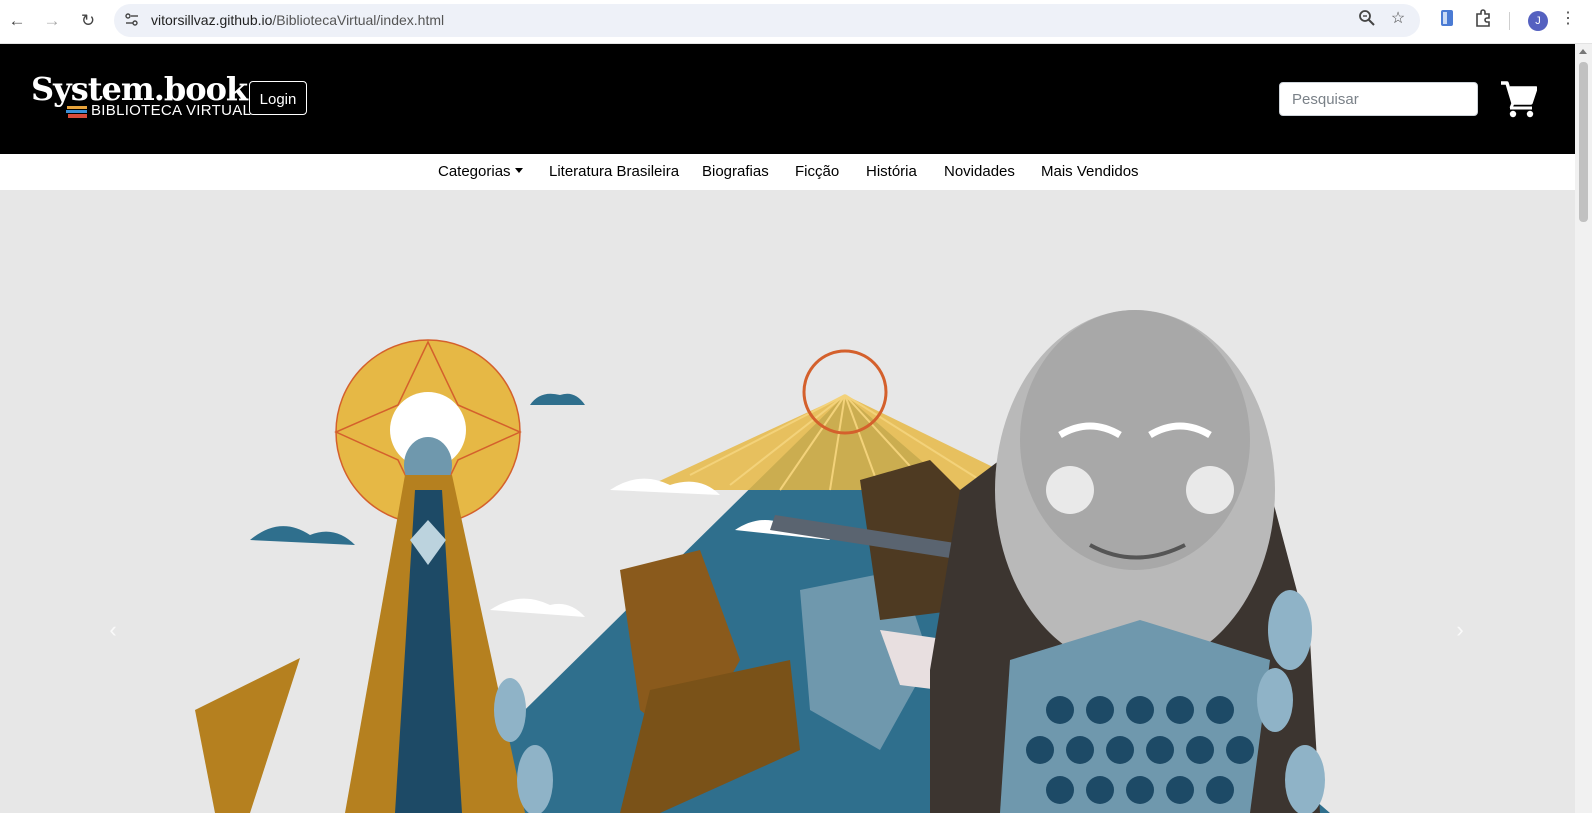  I want to click on page-scrollbar, so click(1583, 428).